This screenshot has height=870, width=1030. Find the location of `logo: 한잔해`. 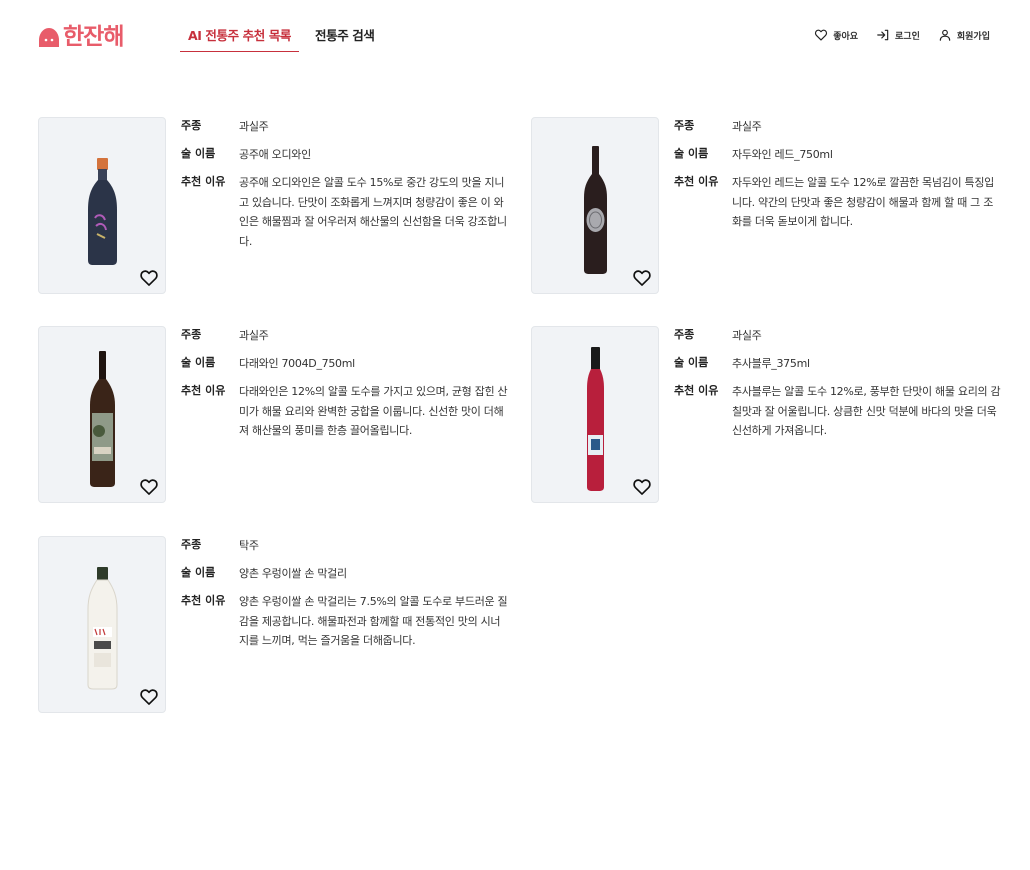

logo: 한잔해 is located at coordinates (81, 37).